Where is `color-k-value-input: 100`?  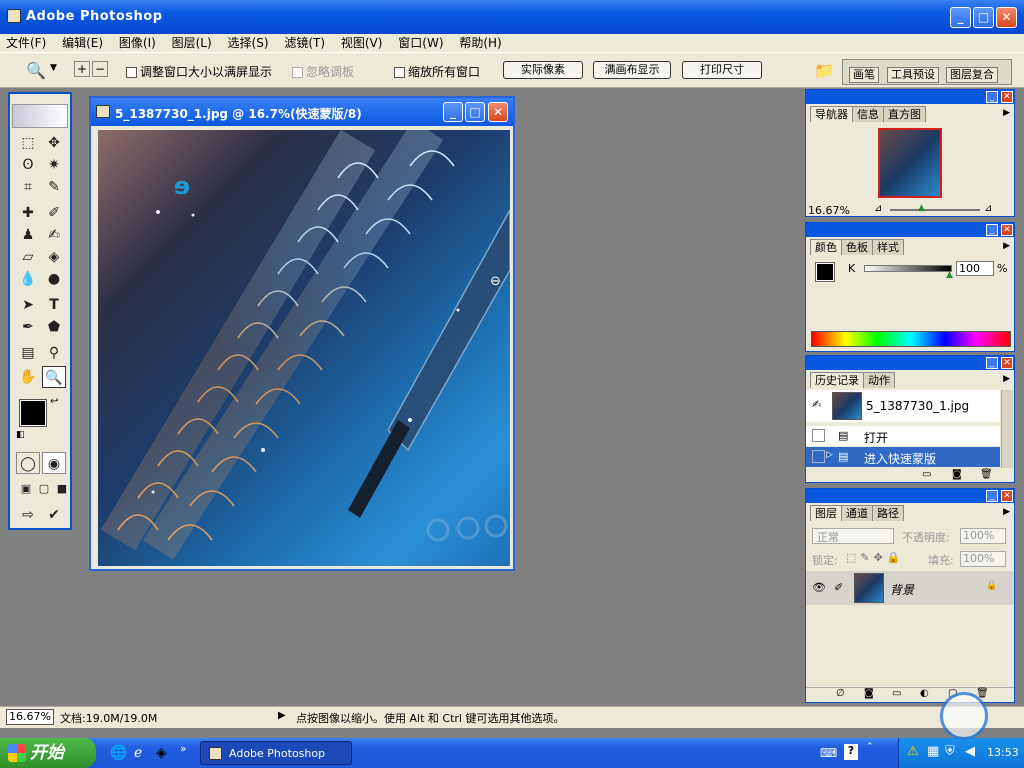
color-k-value-input: 100 is located at coordinates (975, 268).